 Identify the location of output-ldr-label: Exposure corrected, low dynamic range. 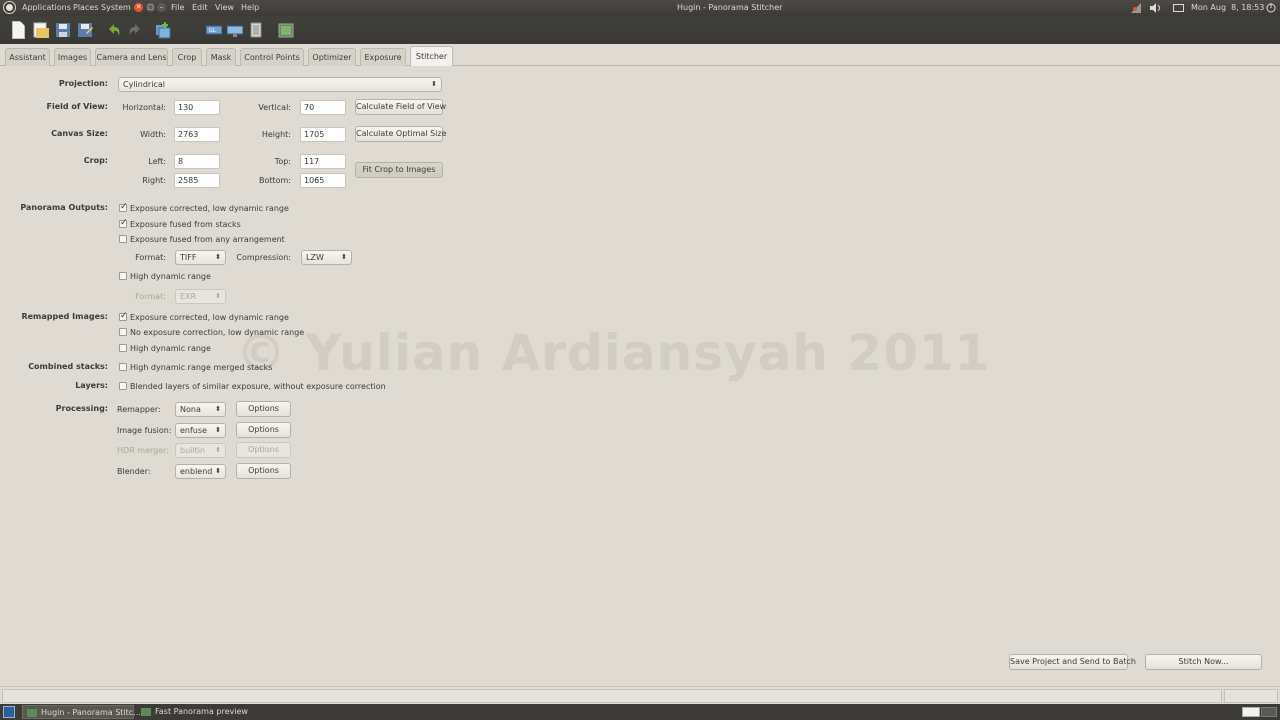
(209, 208).